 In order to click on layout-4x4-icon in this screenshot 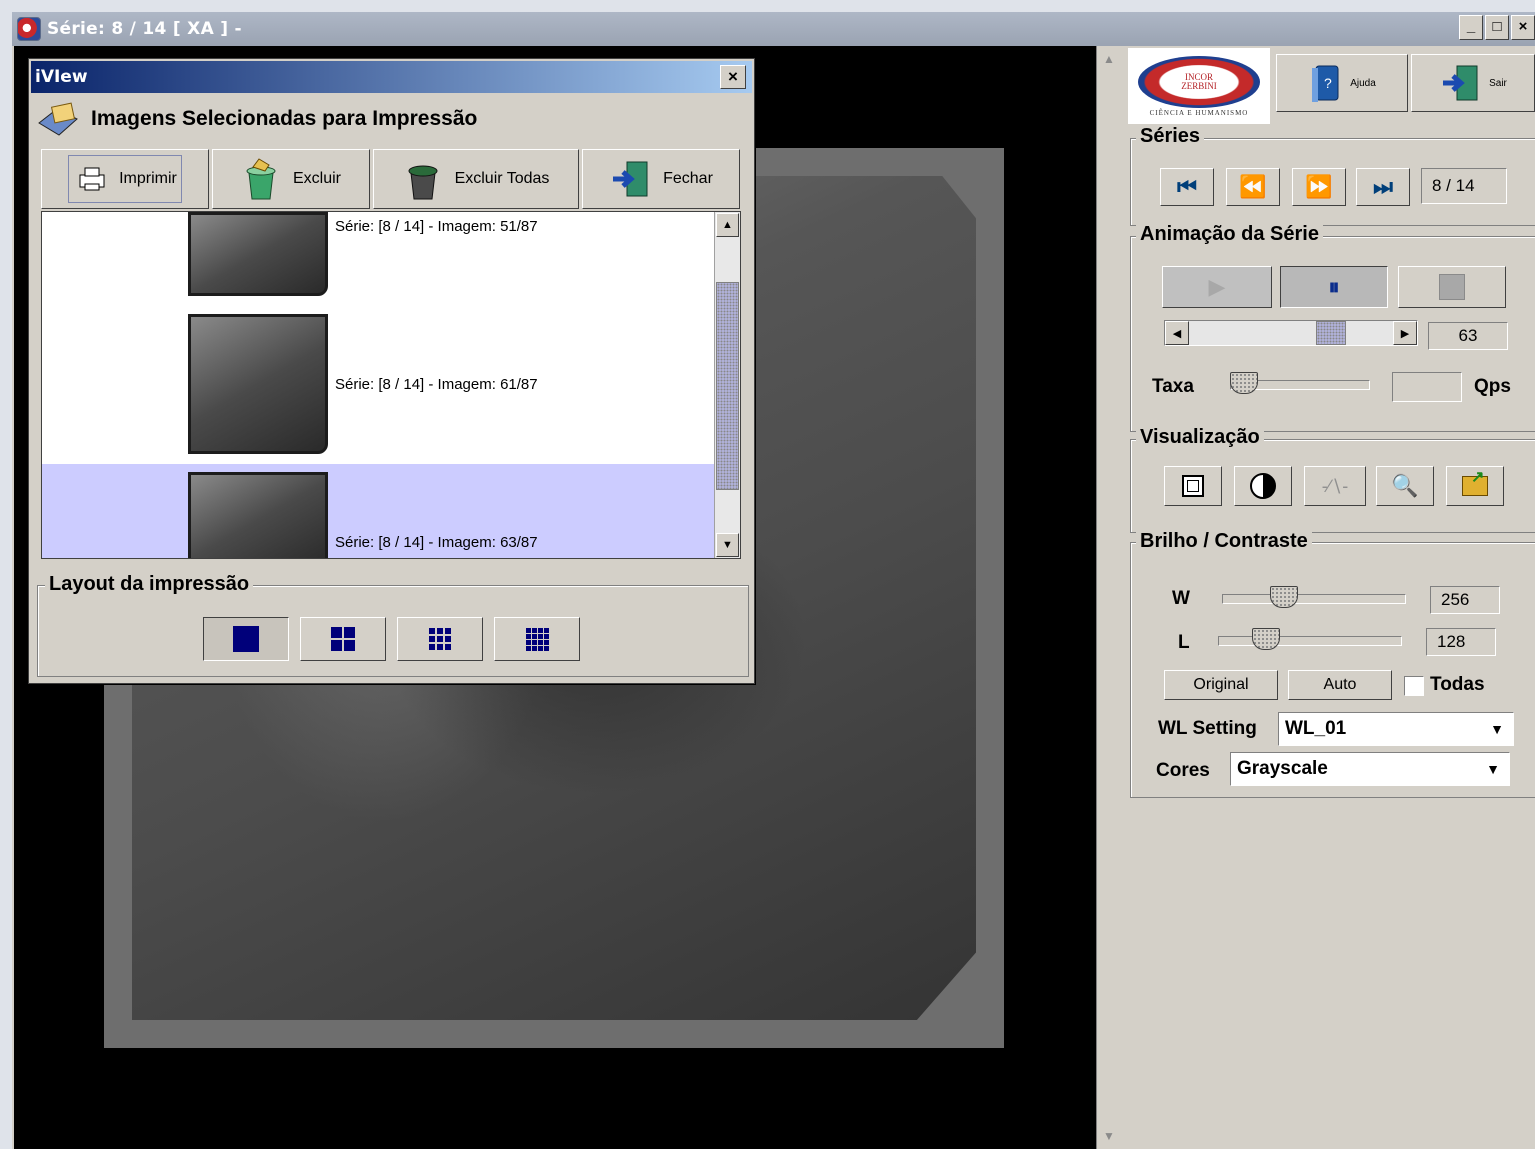, I will do `click(537, 639)`.